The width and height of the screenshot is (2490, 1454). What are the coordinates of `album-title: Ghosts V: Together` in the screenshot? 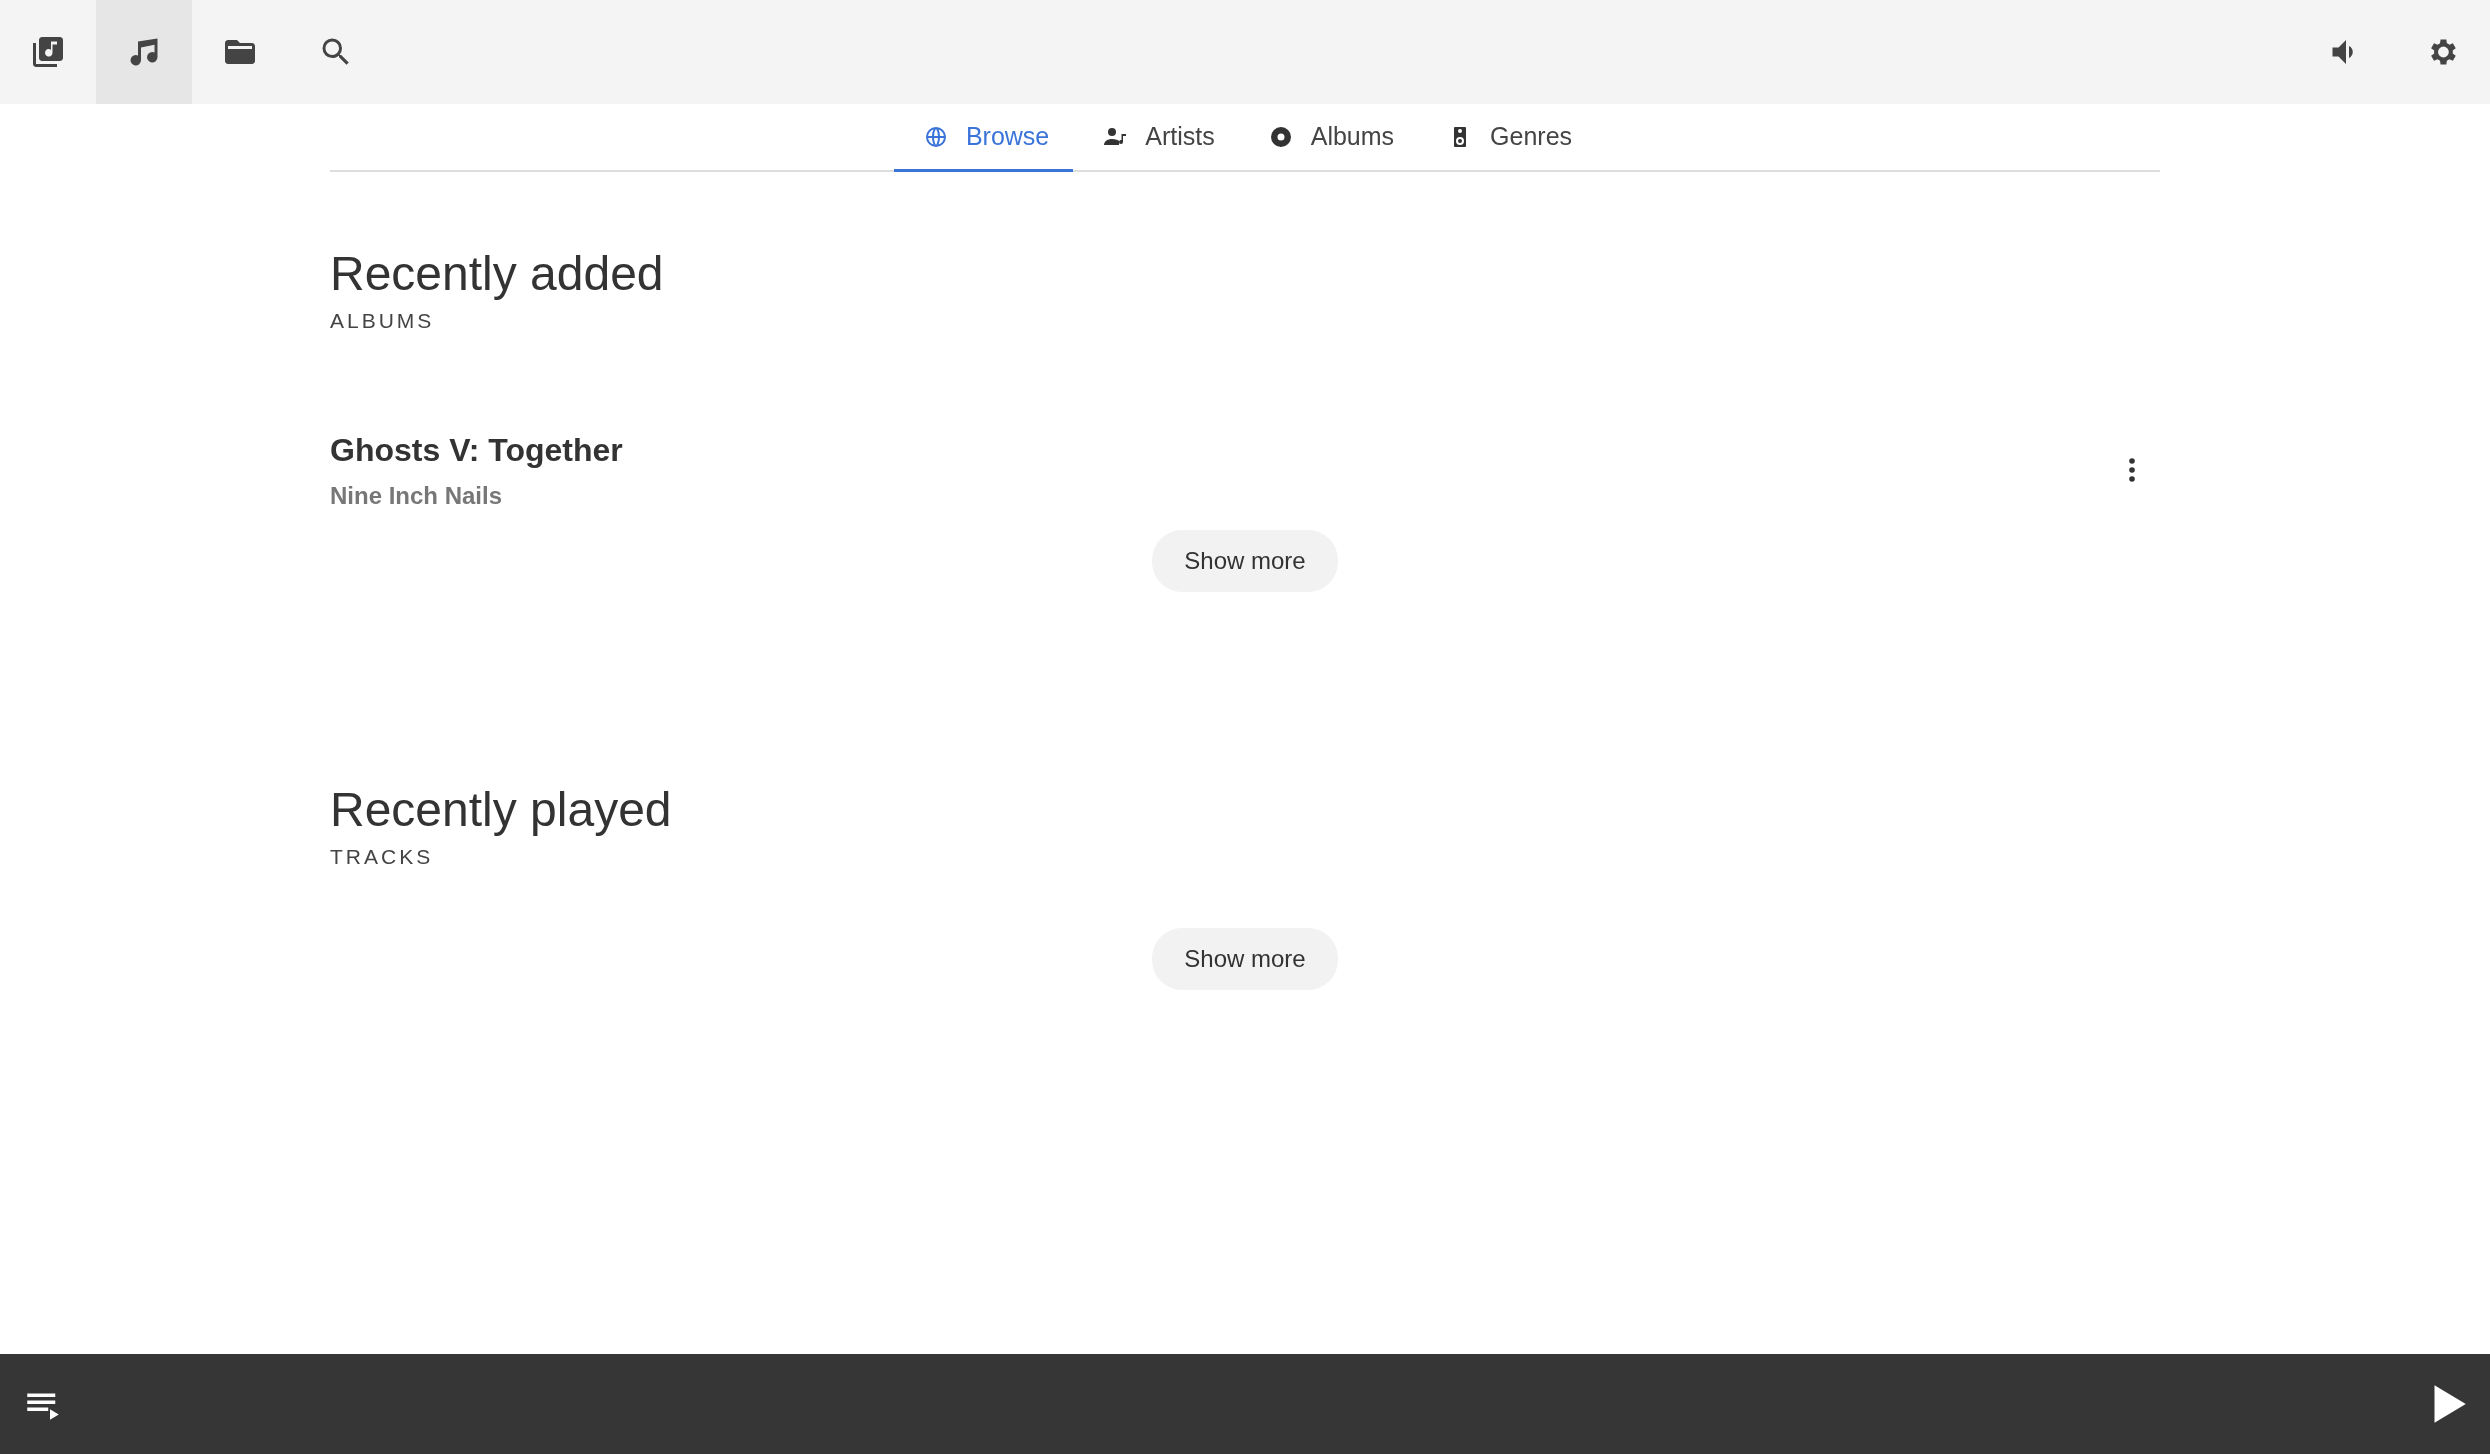 It's located at (1221, 450).